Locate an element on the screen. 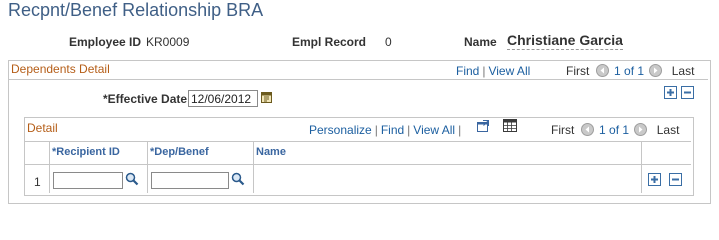 This screenshot has height=240, width=719. delete-detail-row-button is located at coordinates (675, 179).